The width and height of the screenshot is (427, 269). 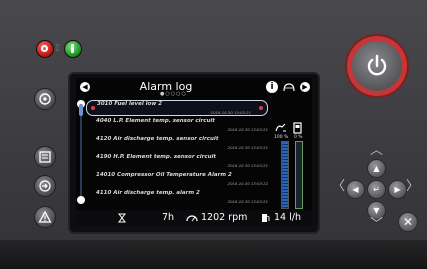 I want to click on login-icon, so click(x=45, y=186).